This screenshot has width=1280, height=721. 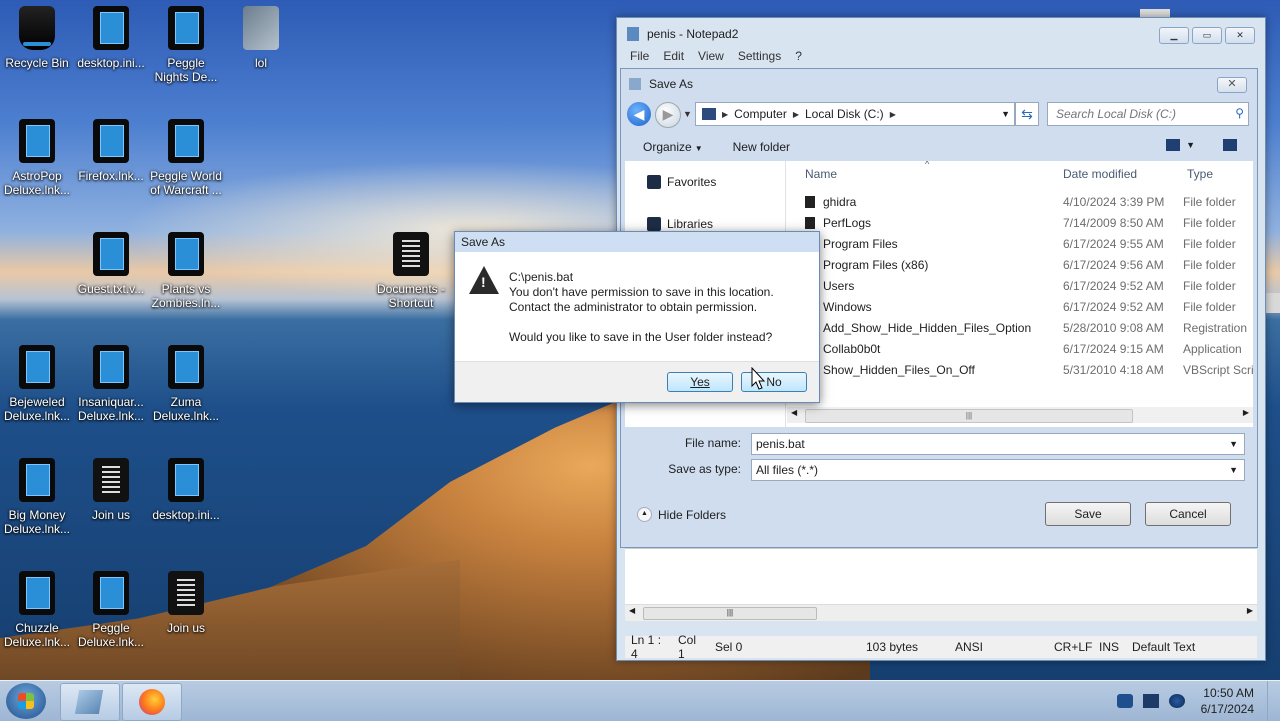 What do you see at coordinates (673, 56) in the screenshot?
I see `menu-edit: Edit` at bounding box center [673, 56].